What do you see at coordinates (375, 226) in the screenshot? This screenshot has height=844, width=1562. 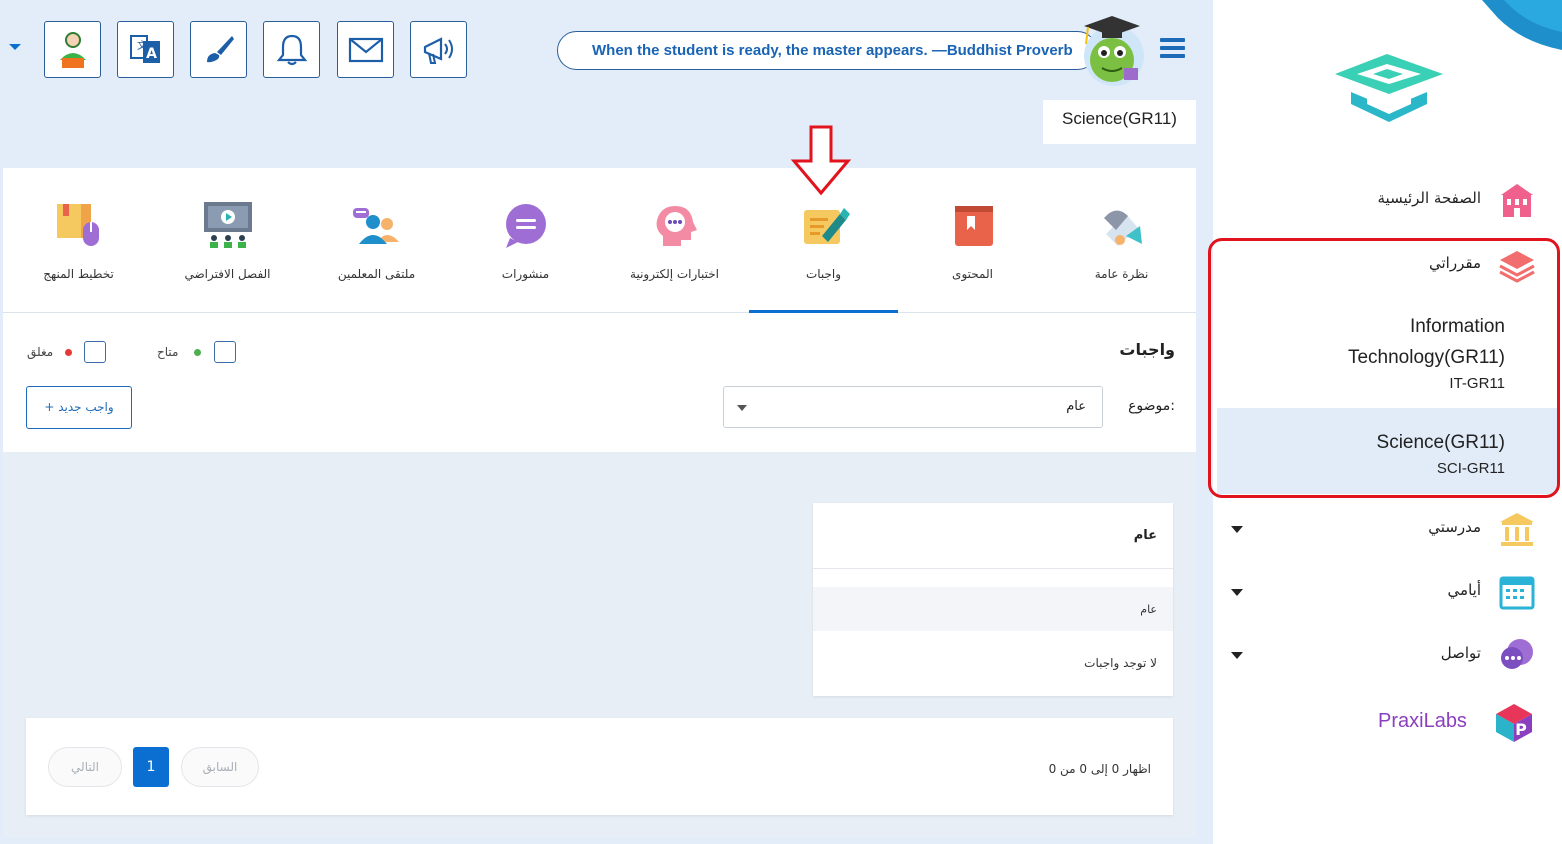 I see `teachers-icon` at bounding box center [375, 226].